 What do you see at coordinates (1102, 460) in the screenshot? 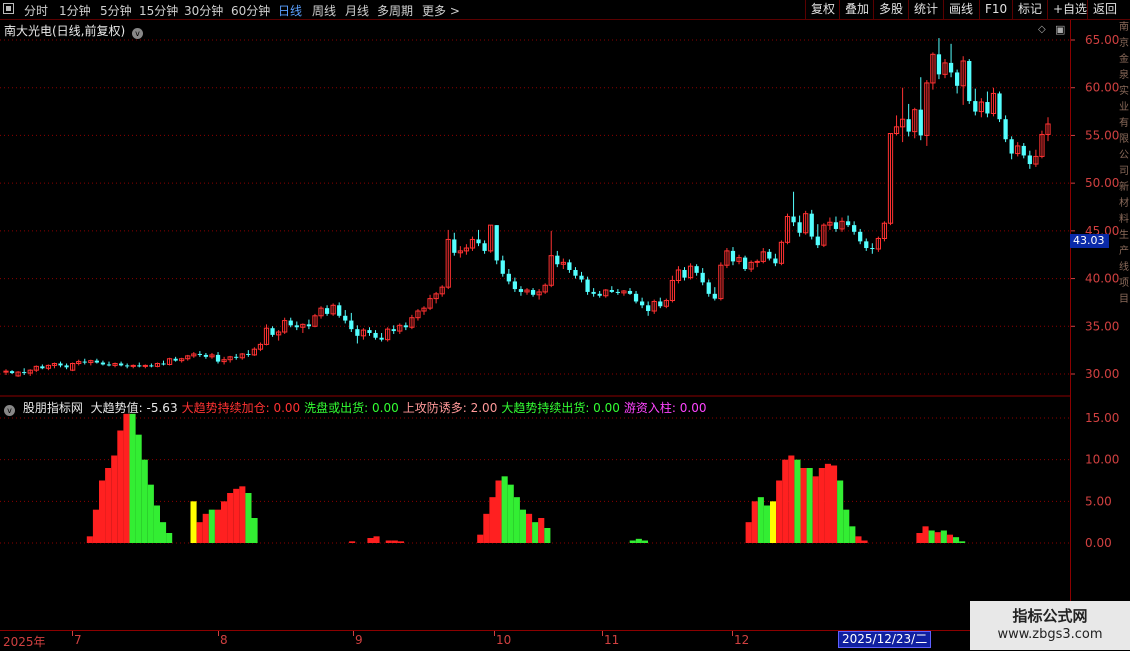
I see `indicator-tick-label: 10.00` at bounding box center [1102, 460].